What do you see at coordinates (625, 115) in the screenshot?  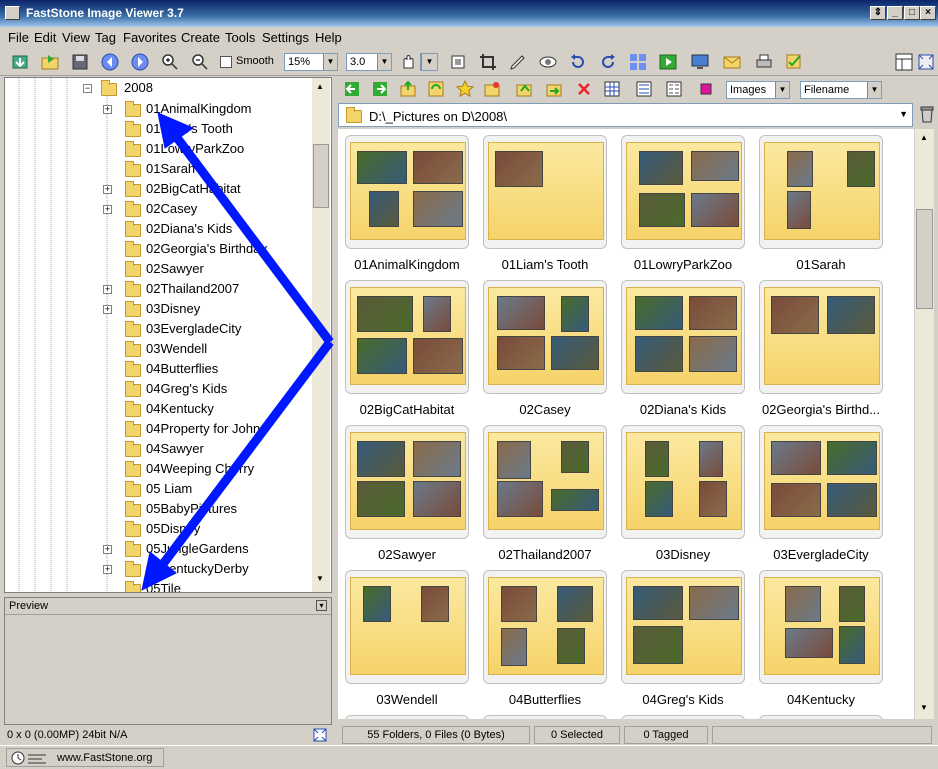 I see `path-combobox: D:\_Pictures on D\2008\ ▼` at bounding box center [625, 115].